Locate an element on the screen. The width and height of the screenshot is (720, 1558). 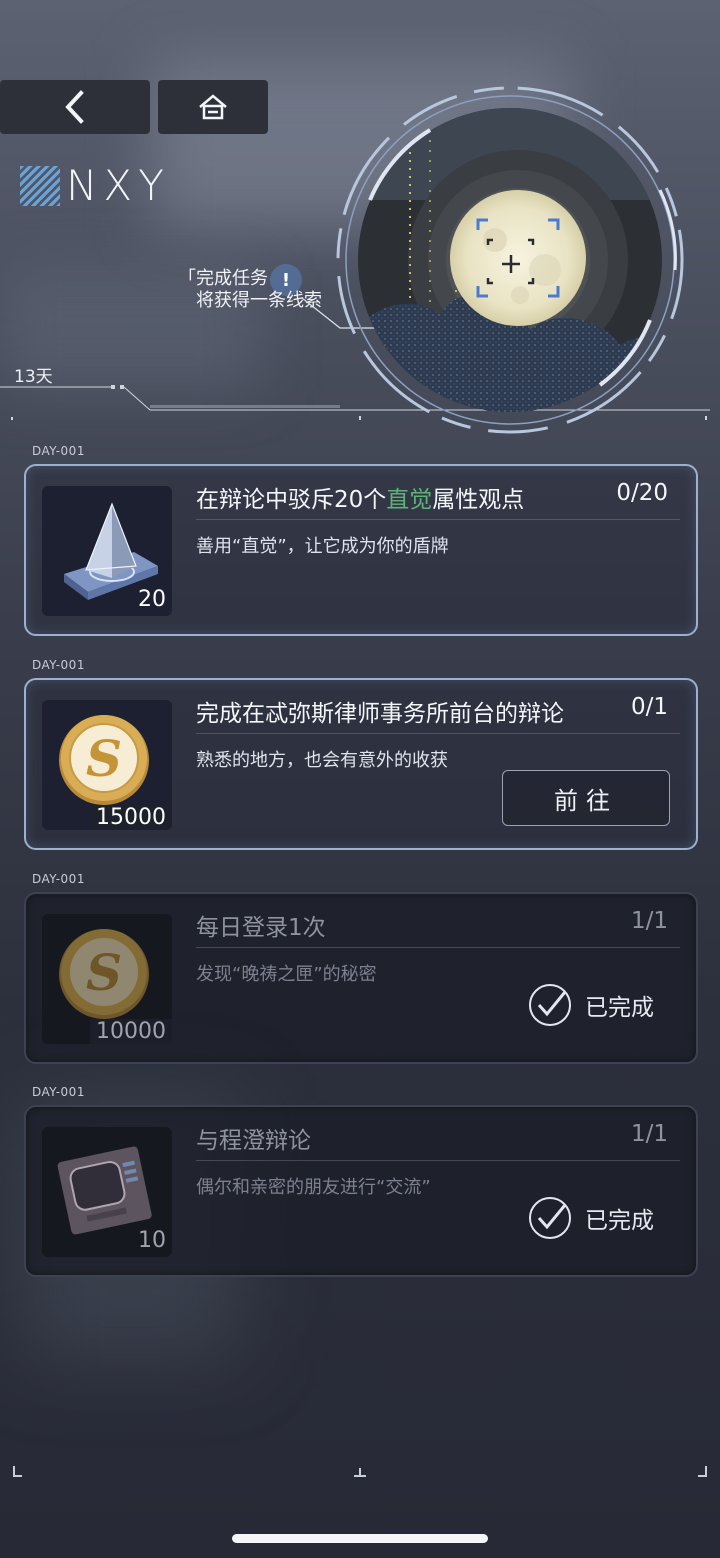
chevron-left-icon is located at coordinates (74, 107).